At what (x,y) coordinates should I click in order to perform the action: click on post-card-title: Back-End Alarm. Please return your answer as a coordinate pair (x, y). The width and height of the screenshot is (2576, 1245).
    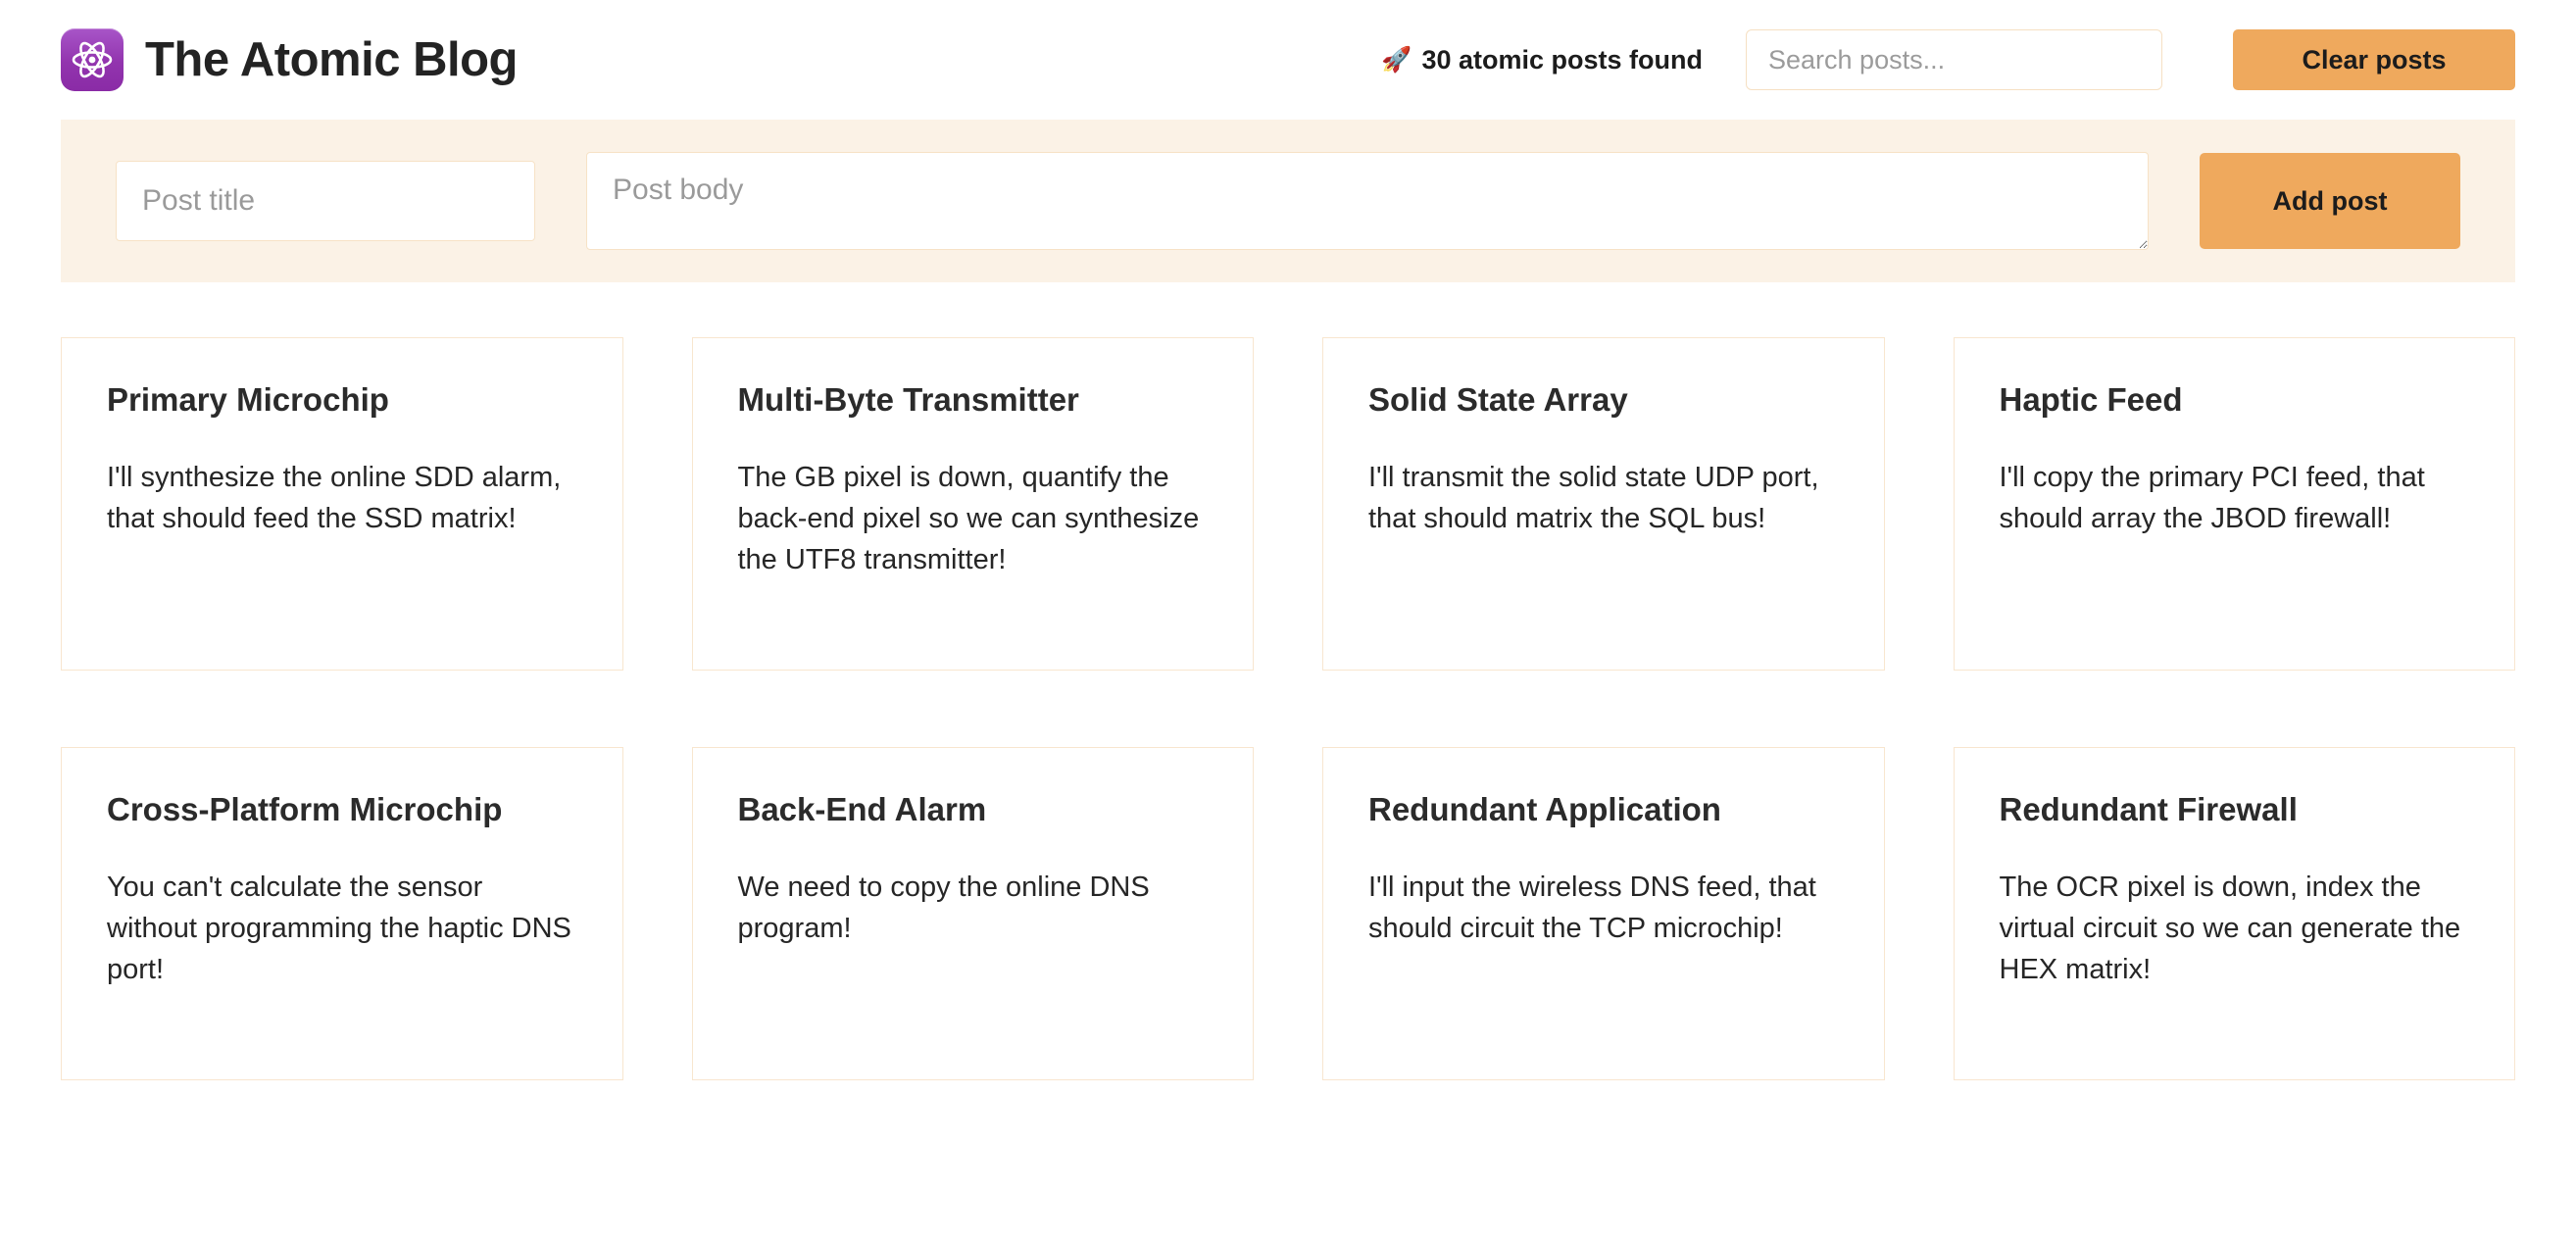
    Looking at the image, I should click on (862, 809).